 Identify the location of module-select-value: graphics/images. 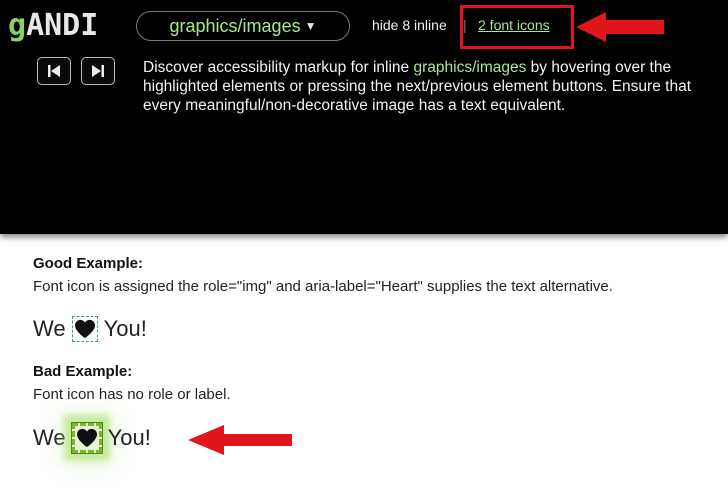
(235, 25).